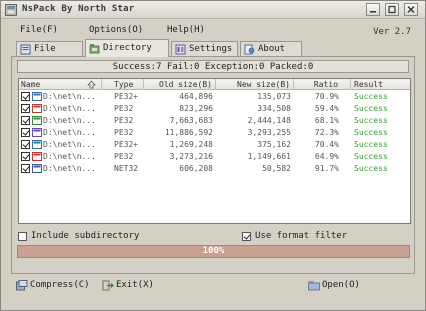 The height and width of the screenshot is (311, 426). I want to click on cell-ratio: 59.4%, so click(326, 108).